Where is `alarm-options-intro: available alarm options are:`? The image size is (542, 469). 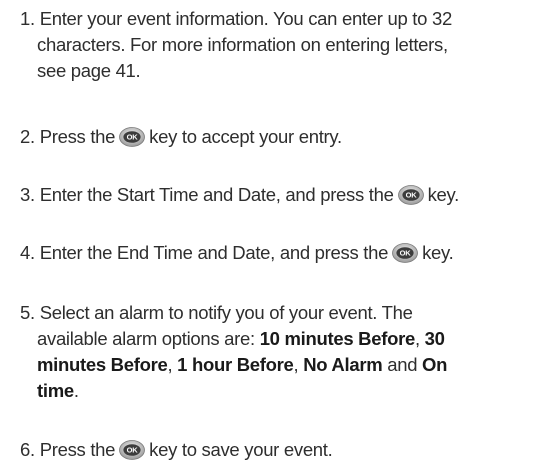 alarm-options-intro: available alarm options are: is located at coordinates (146, 338).